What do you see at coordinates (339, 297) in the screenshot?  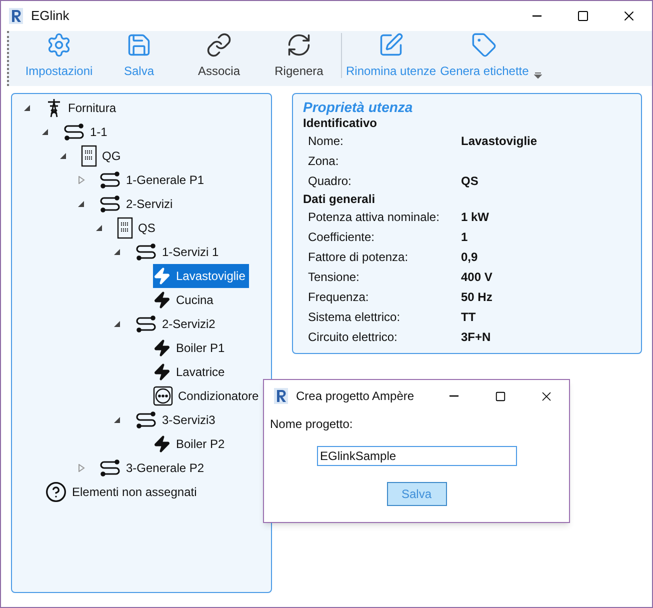 I see `property-label: Frequenza:` at bounding box center [339, 297].